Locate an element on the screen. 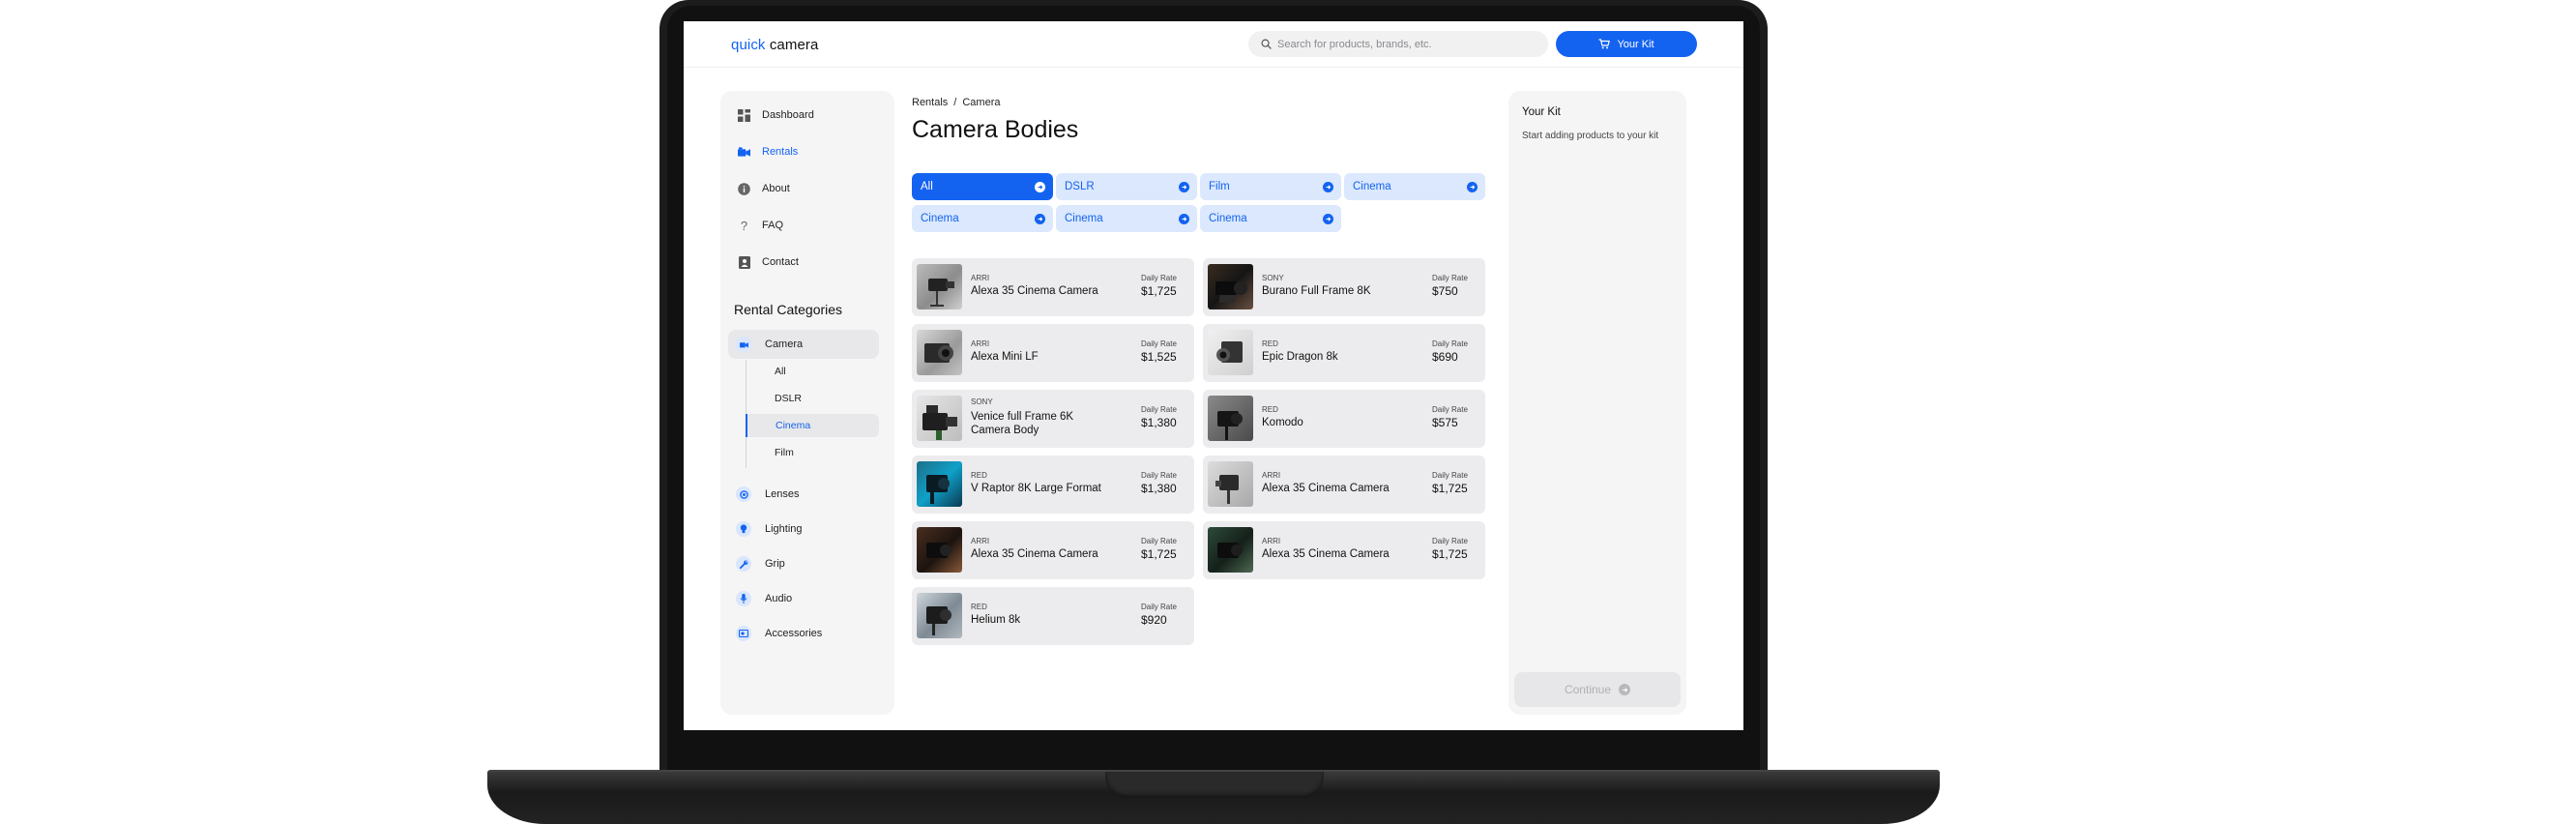 The width and height of the screenshot is (2576, 824). category-accessories: Accessories is located at coordinates (803, 633).